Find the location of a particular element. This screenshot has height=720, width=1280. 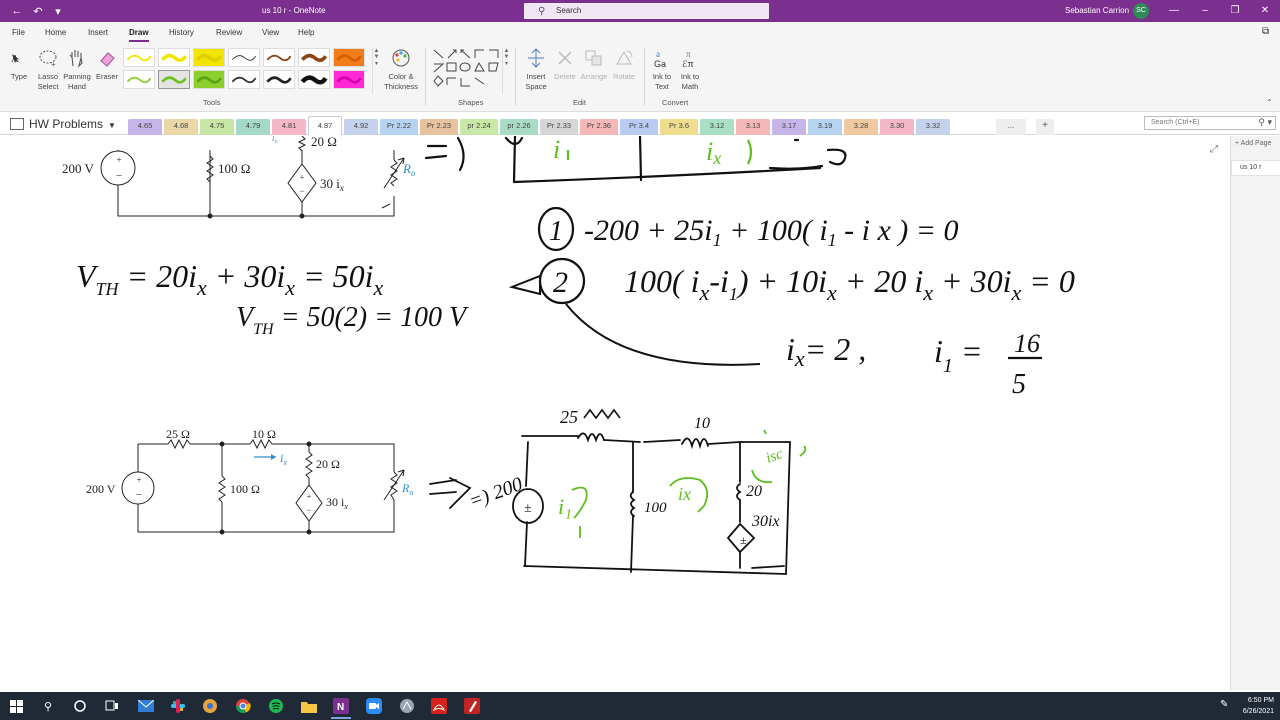

close-icon: ✕ is located at coordinates (1265, 11).